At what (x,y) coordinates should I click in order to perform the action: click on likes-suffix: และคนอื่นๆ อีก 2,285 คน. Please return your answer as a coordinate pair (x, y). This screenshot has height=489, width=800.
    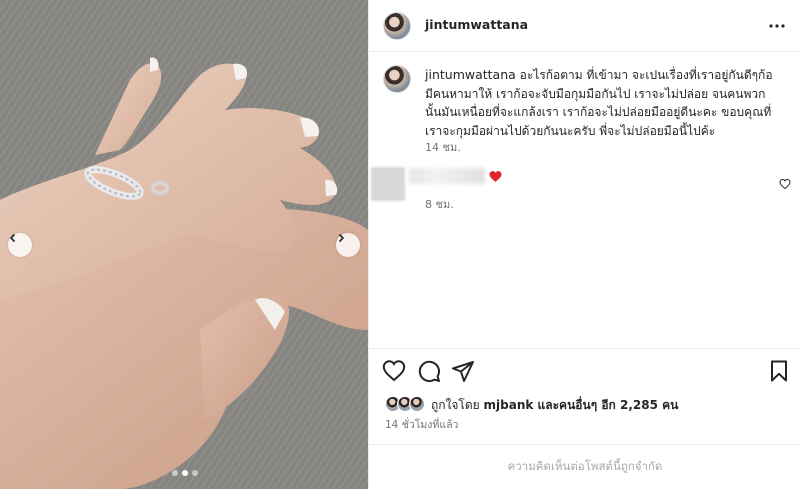
    Looking at the image, I should click on (606, 405).